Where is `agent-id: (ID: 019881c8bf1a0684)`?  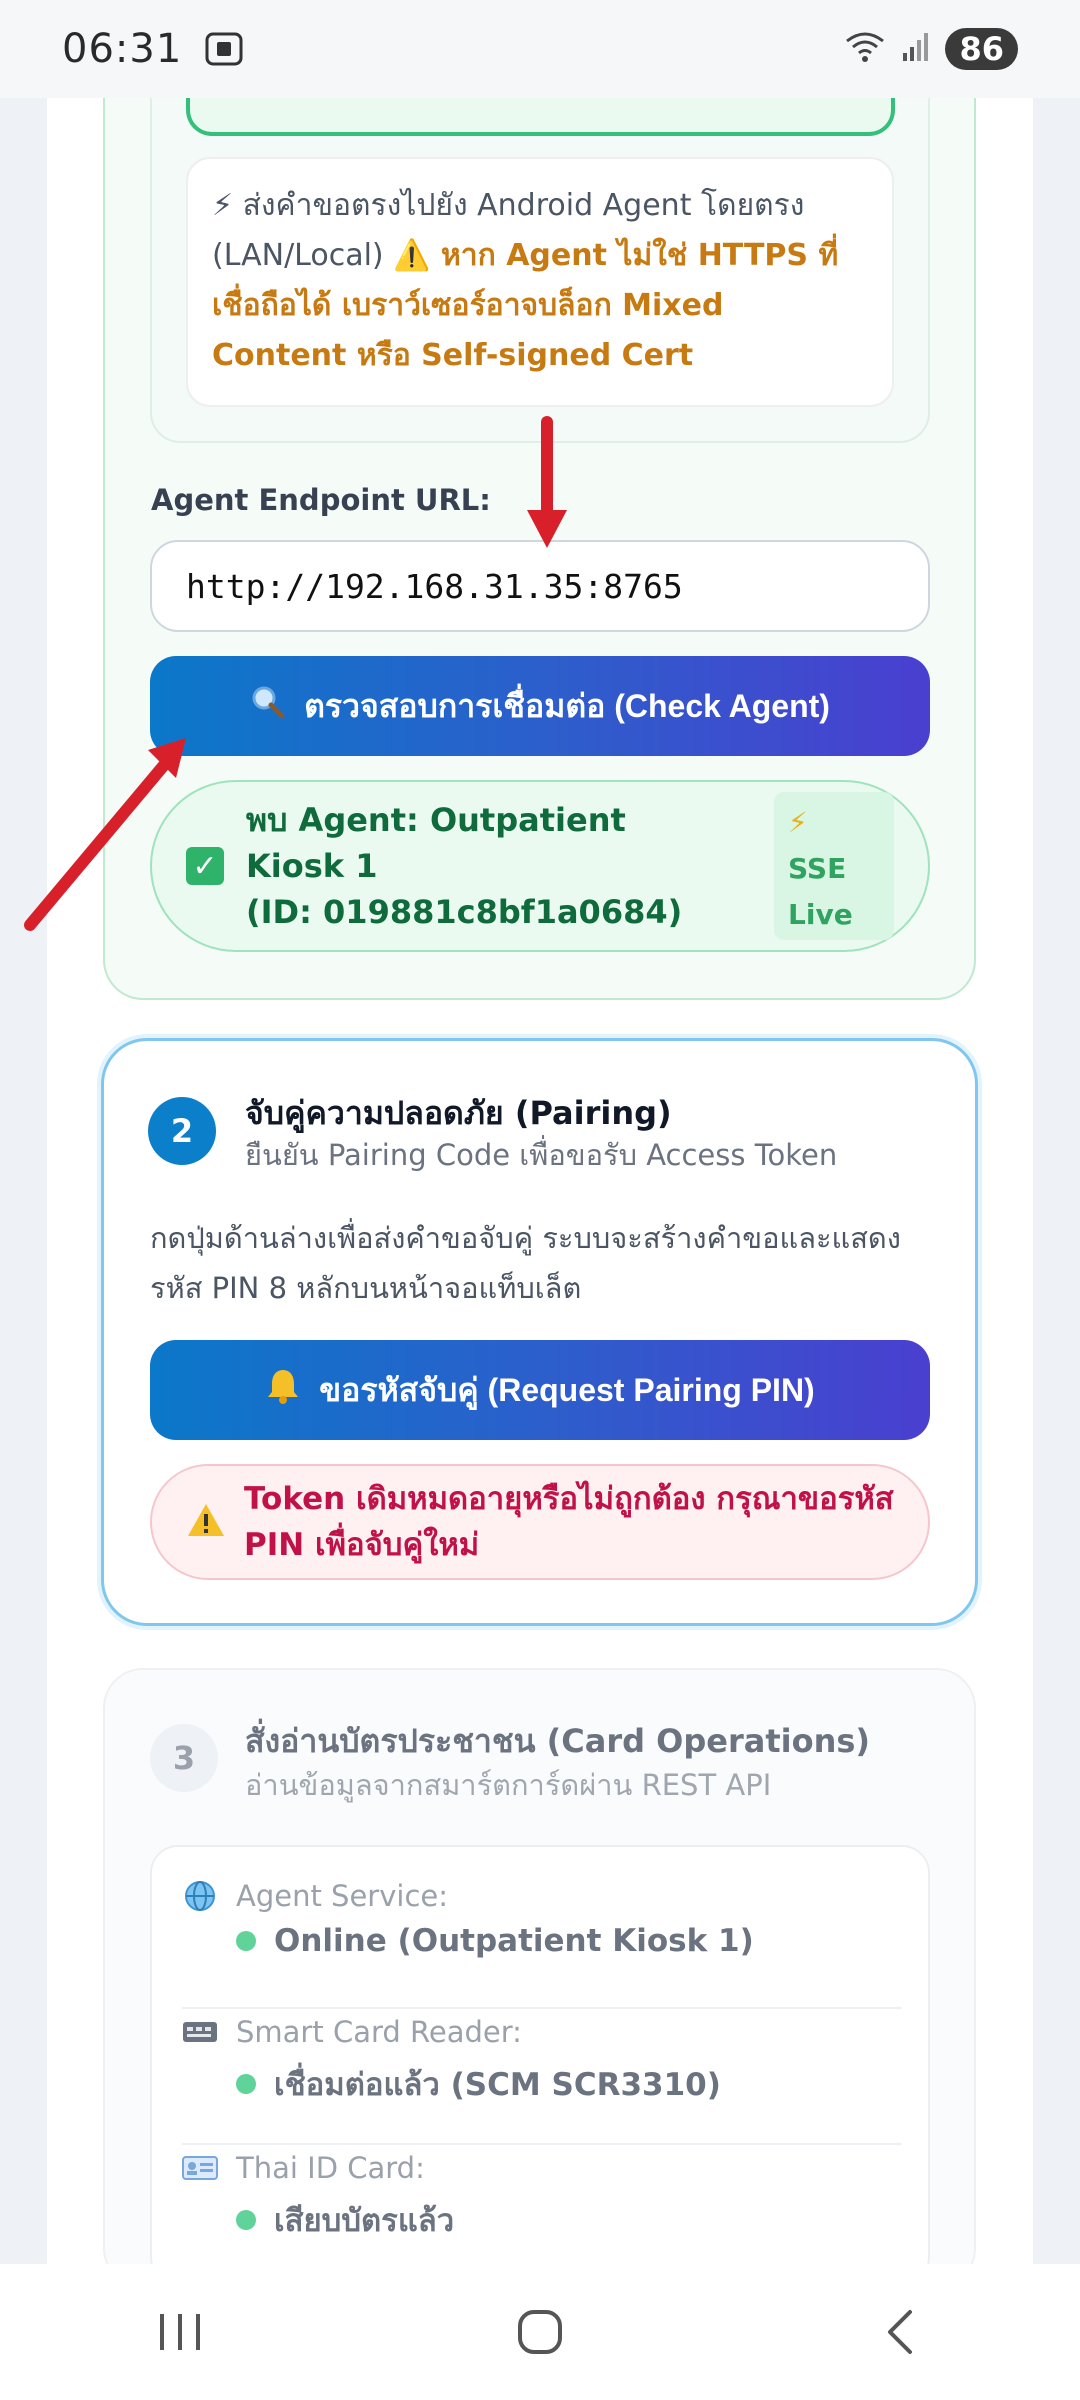
agent-id: (ID: 019881c8bf1a0684) is located at coordinates (464, 912).